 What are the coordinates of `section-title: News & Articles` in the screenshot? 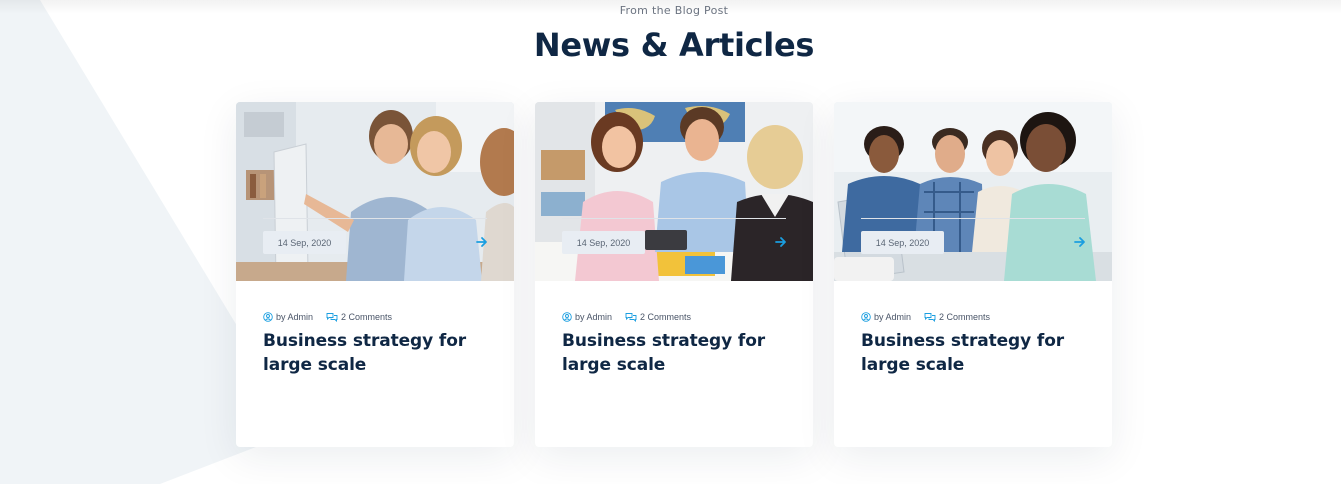 It's located at (674, 45).